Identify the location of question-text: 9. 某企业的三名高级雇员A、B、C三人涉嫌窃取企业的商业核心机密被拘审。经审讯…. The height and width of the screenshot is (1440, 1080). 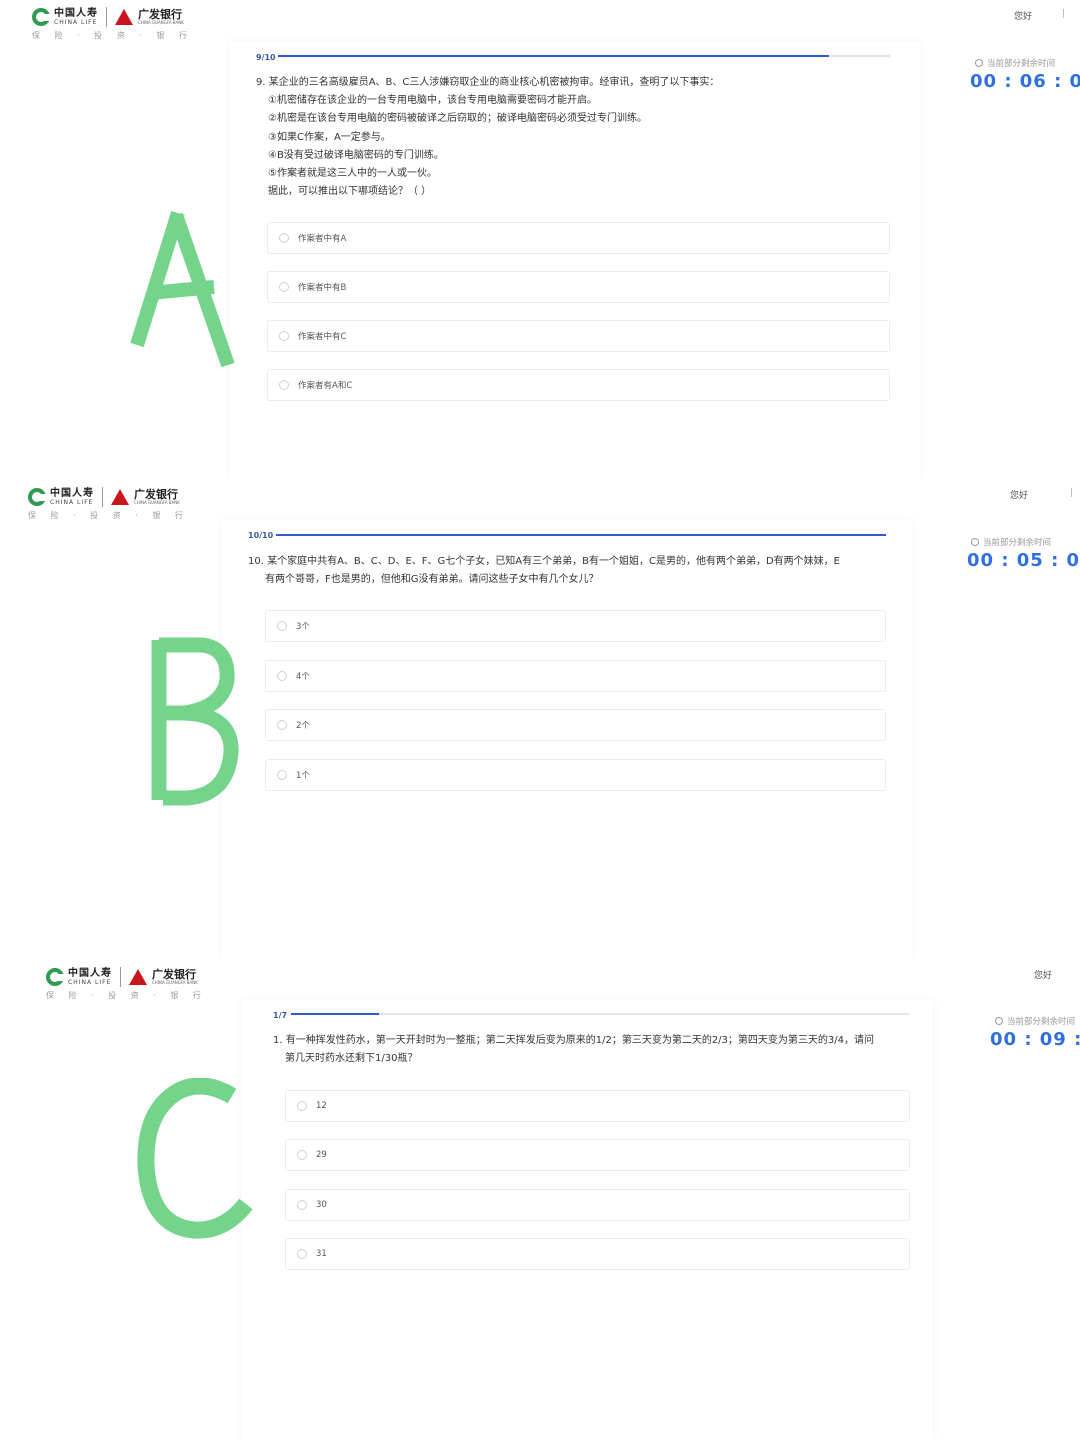
(487, 137).